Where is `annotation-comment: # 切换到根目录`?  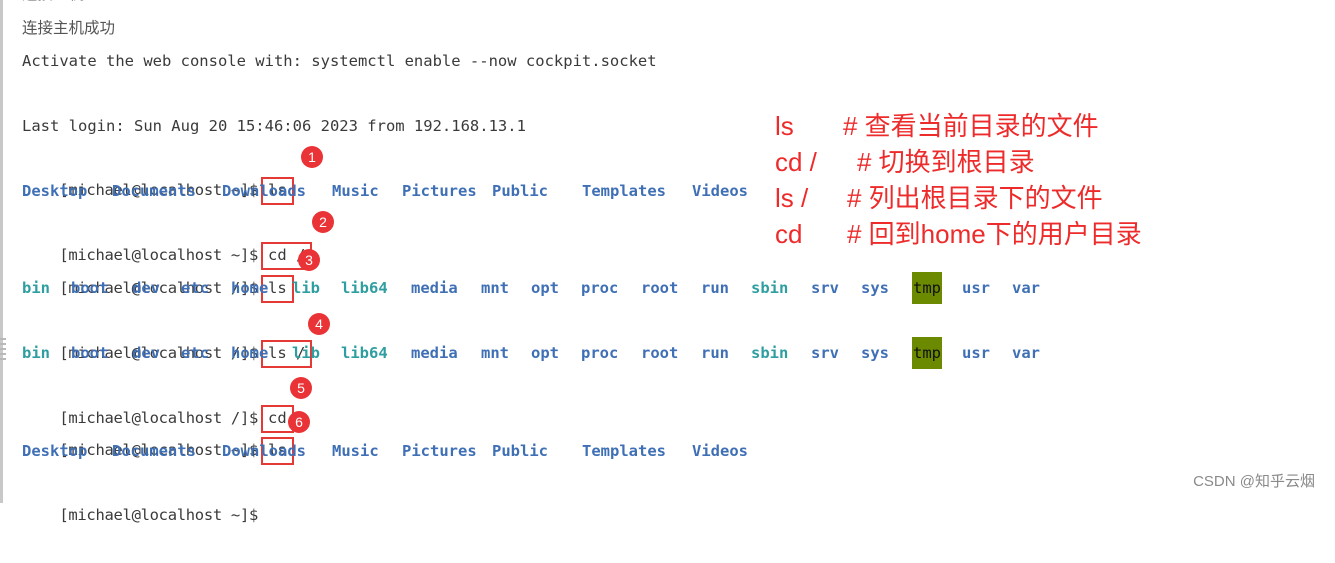 annotation-comment: # 切换到根目录 is located at coordinates (946, 162).